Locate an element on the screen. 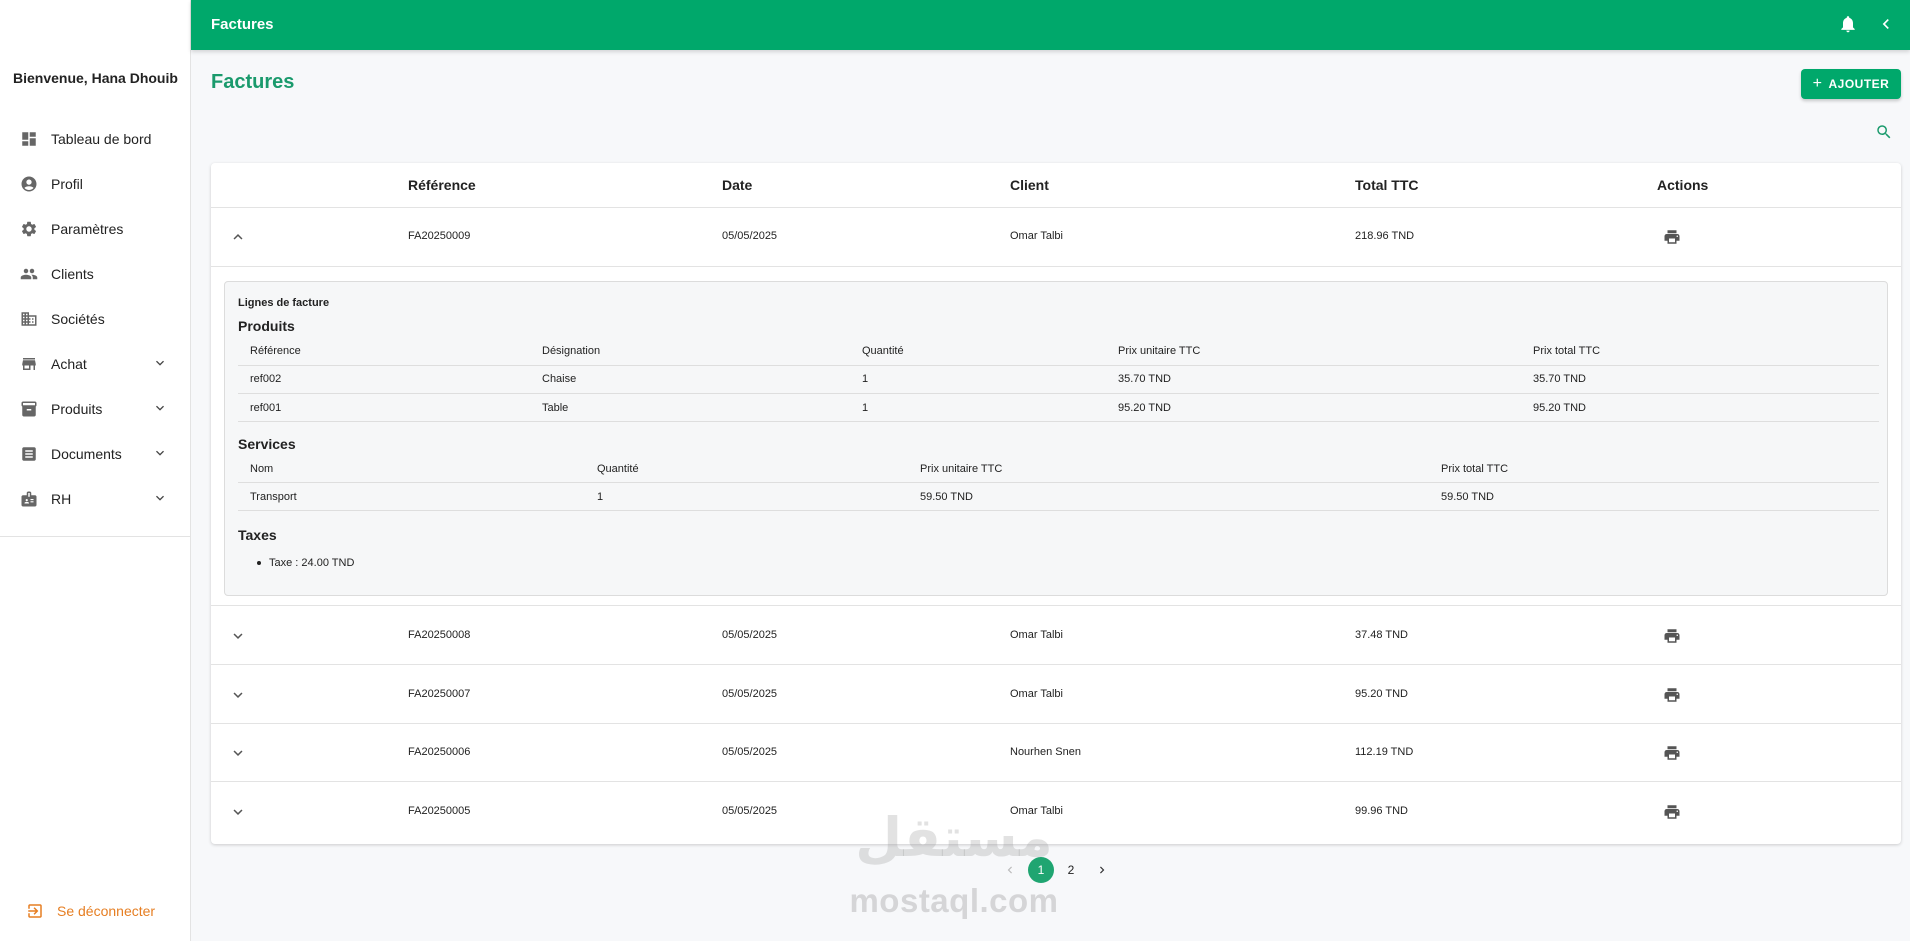  sidebar-item-label: Achat is located at coordinates (69, 363).